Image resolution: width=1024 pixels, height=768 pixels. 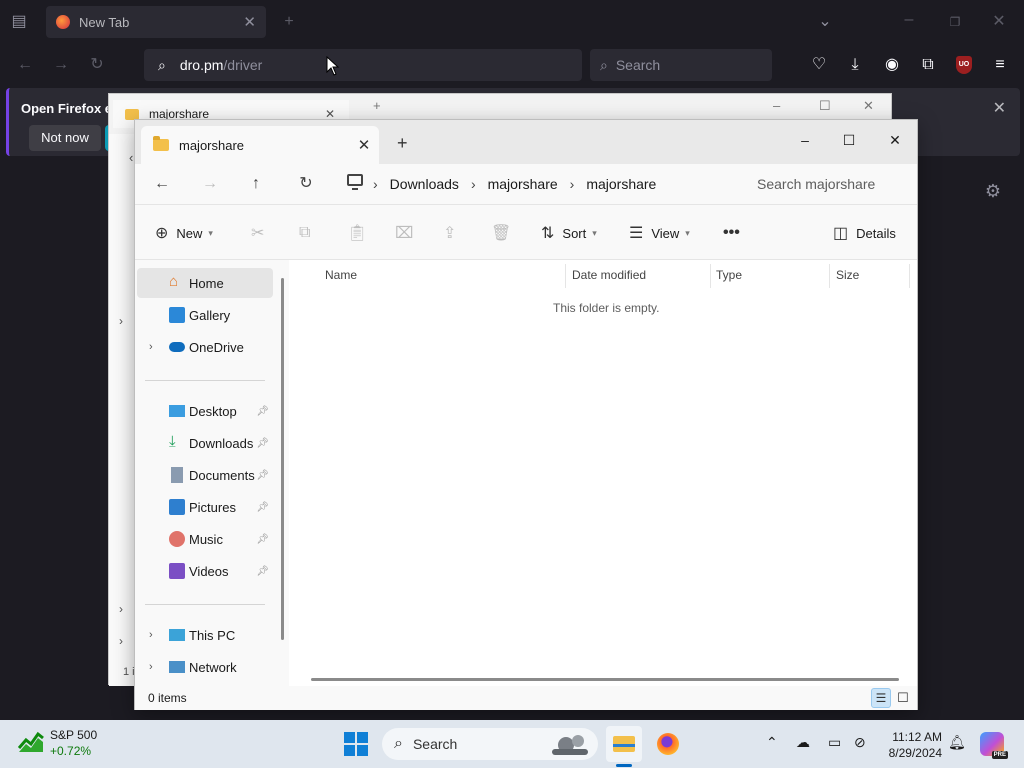 What do you see at coordinates (994, 745) in the screenshot?
I see `copilot-icon: PRE` at bounding box center [994, 745].